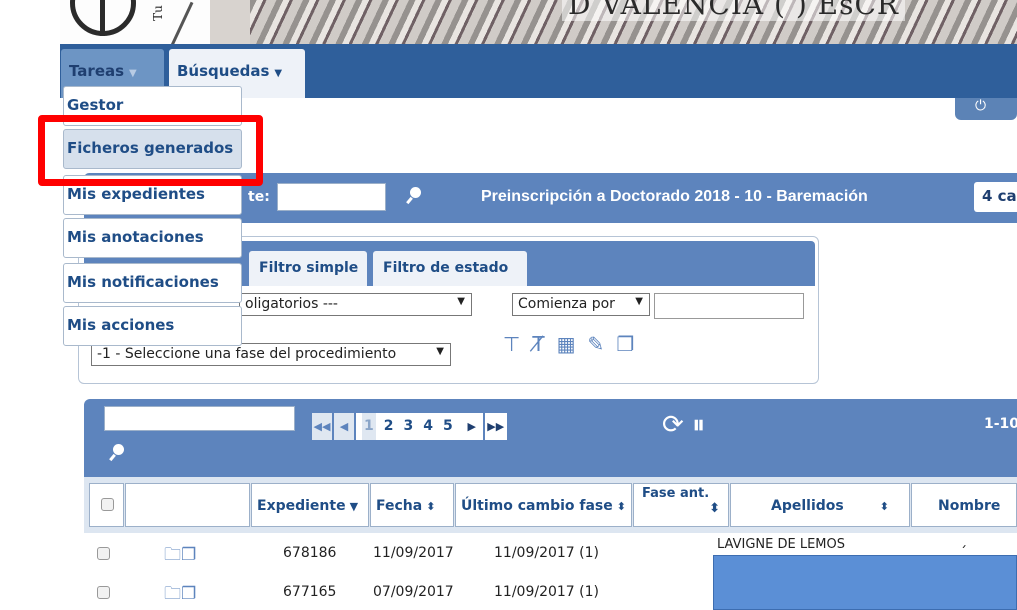 Image resolution: width=1017 pixels, height=610 pixels. I want to click on comienza-por-select: Comienza por ▼, so click(581, 304).